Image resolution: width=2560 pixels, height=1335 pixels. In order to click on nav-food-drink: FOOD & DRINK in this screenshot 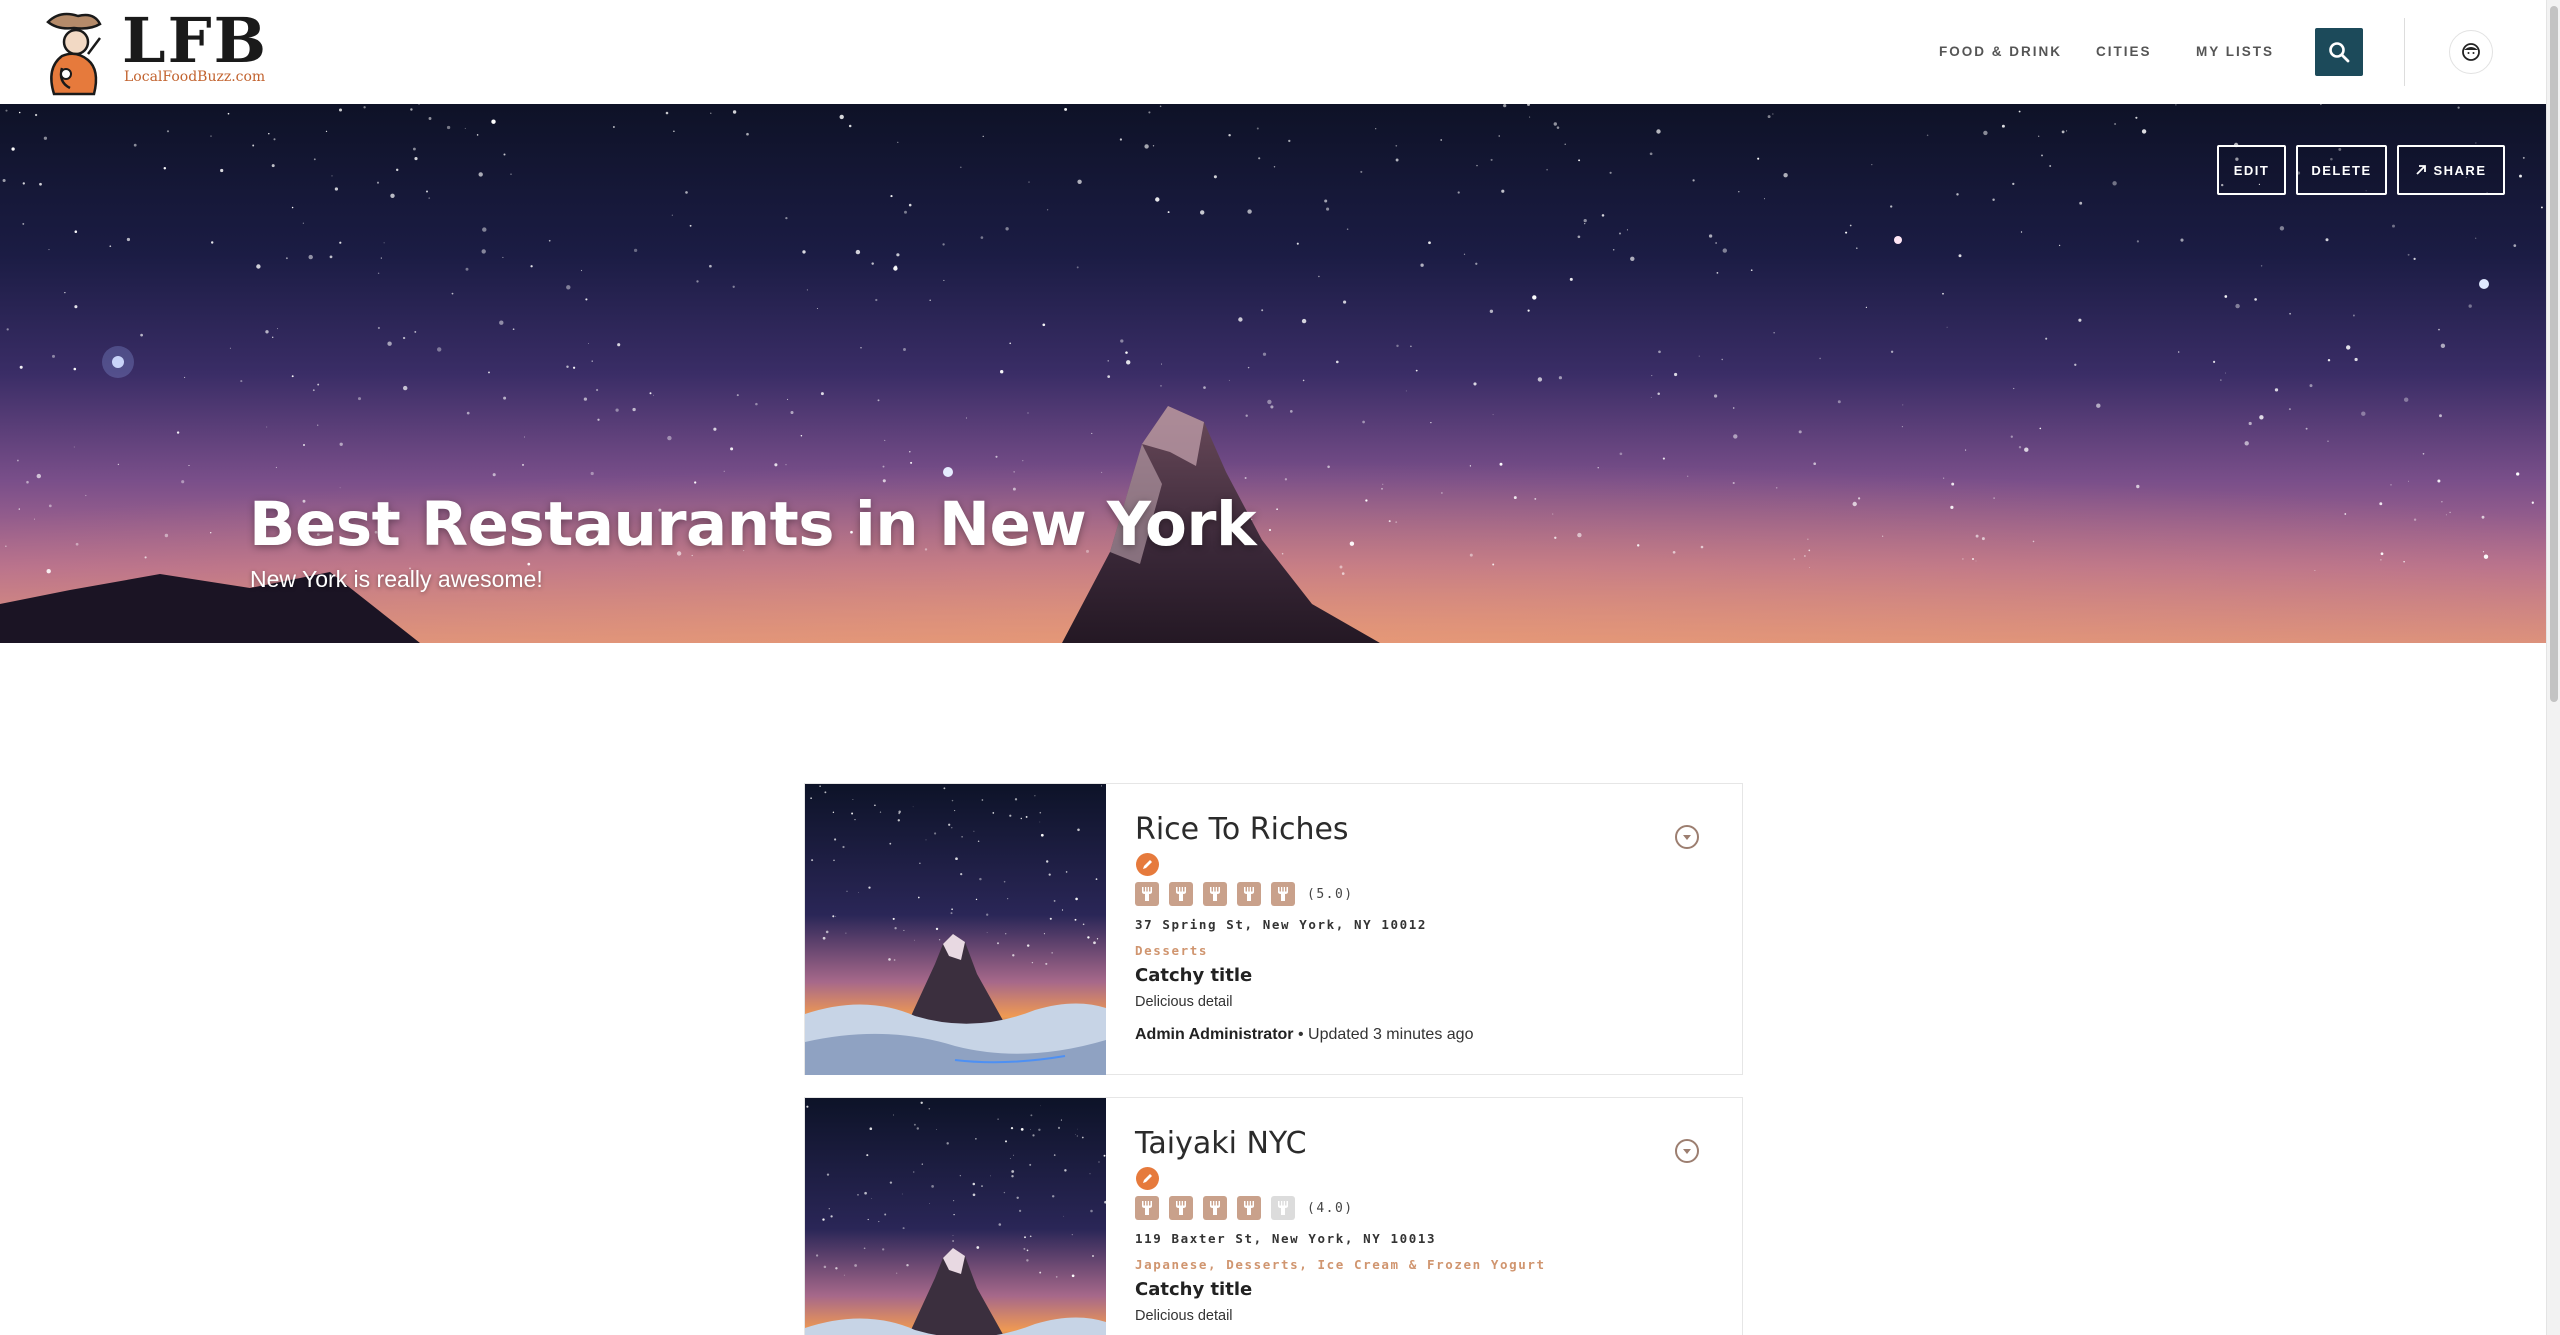, I will do `click(2000, 51)`.